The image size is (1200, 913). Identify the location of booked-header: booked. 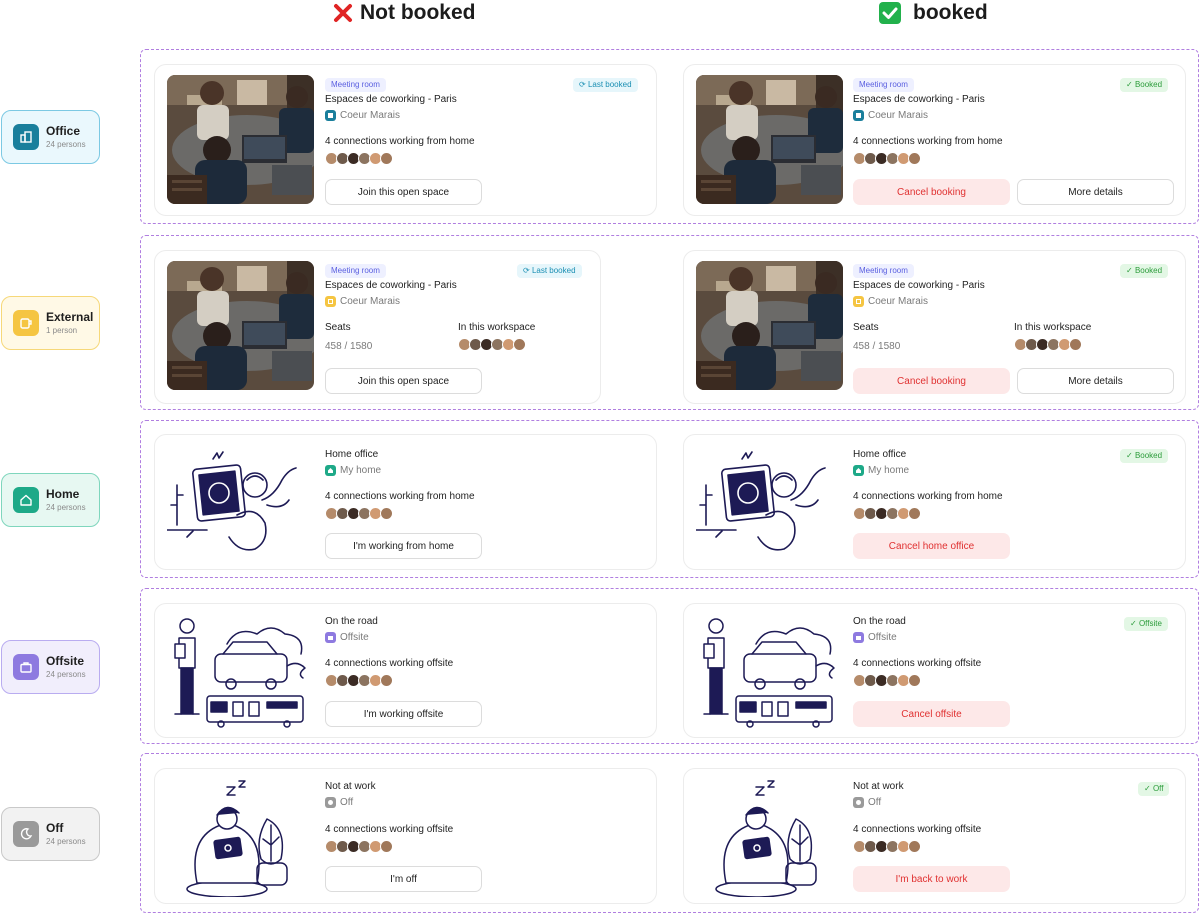
(933, 13).